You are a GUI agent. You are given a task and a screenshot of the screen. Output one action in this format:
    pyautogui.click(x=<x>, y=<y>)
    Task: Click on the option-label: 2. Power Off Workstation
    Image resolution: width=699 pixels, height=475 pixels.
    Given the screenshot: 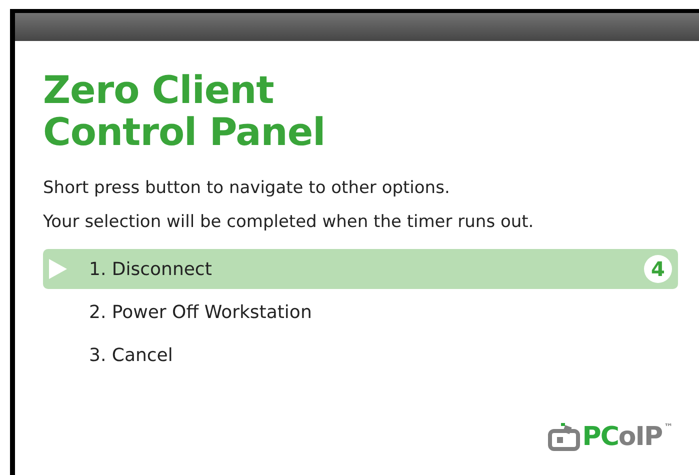 What is the action you would take?
    pyautogui.click(x=201, y=312)
    